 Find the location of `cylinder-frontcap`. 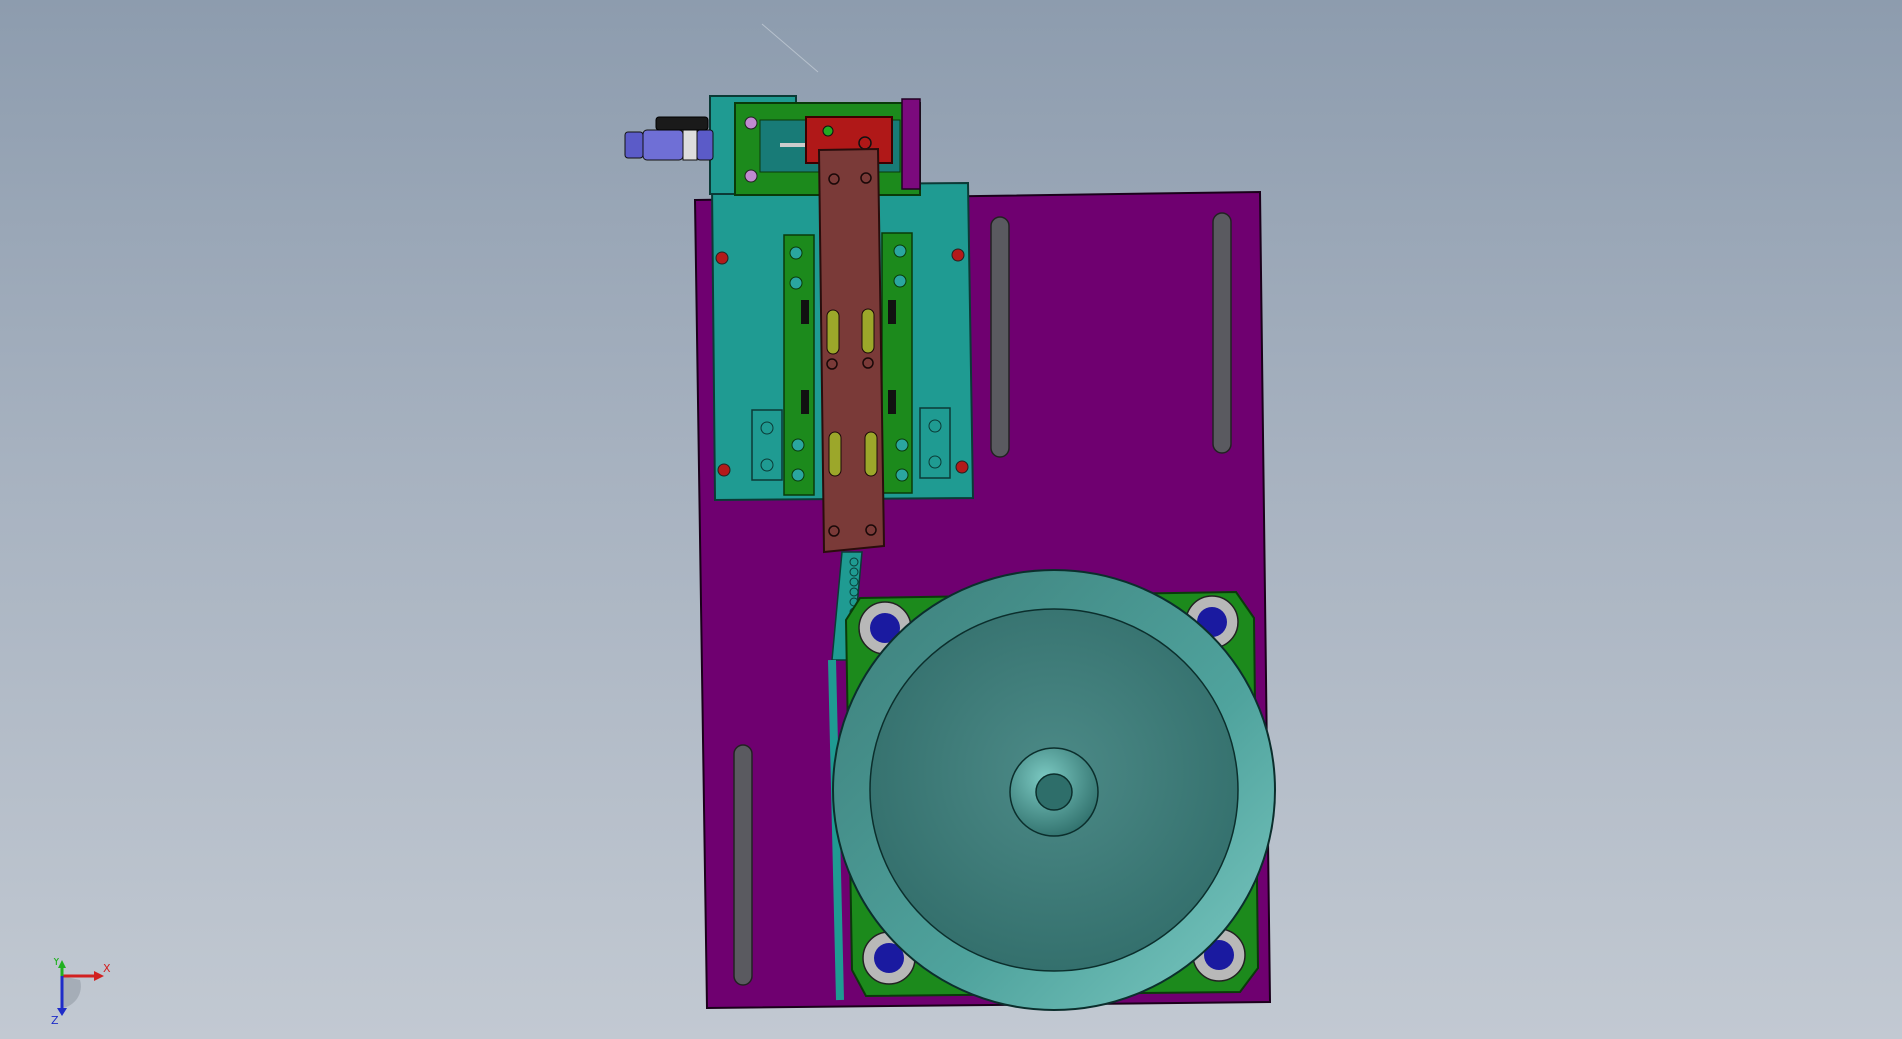

cylinder-frontcap is located at coordinates (705, 145).